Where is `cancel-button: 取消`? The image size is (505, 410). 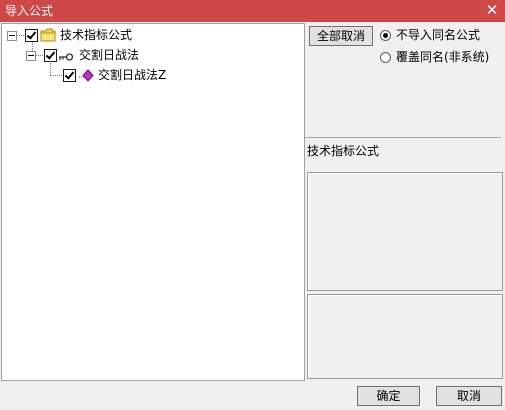 cancel-button: 取消 is located at coordinates (469, 396).